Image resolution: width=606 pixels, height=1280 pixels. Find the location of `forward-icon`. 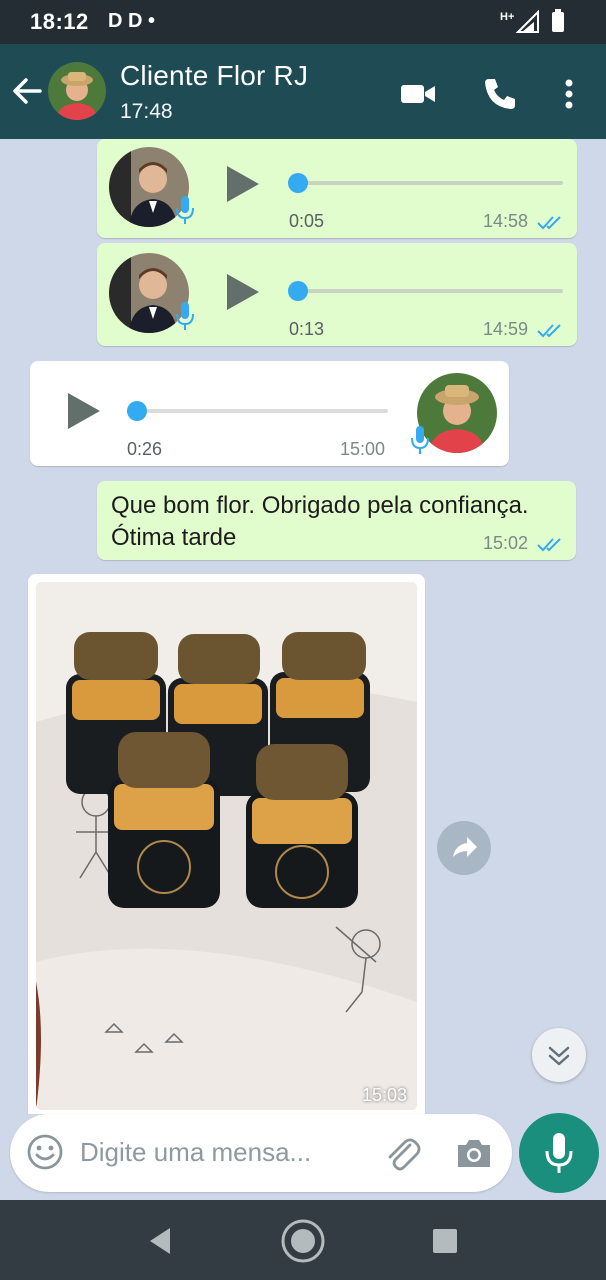

forward-icon is located at coordinates (465, 847).